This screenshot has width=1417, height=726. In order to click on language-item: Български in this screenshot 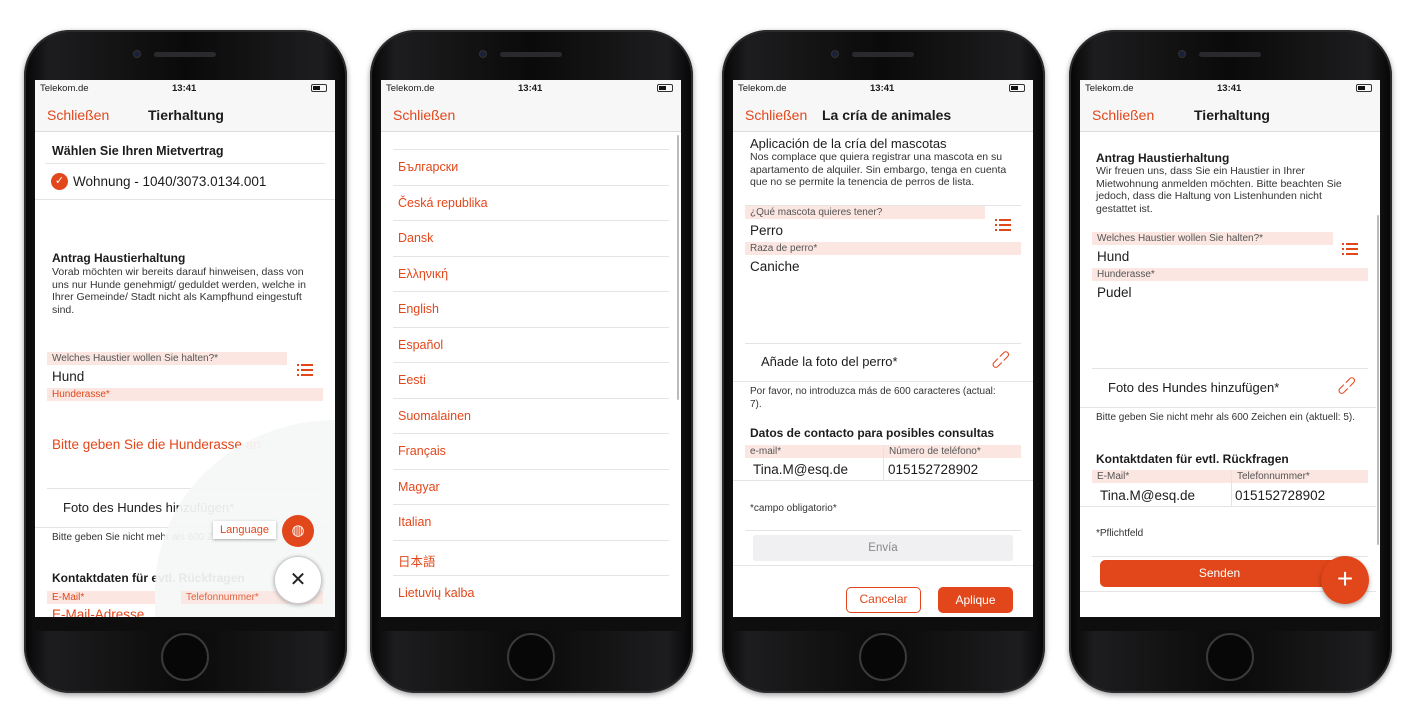, I will do `click(428, 167)`.